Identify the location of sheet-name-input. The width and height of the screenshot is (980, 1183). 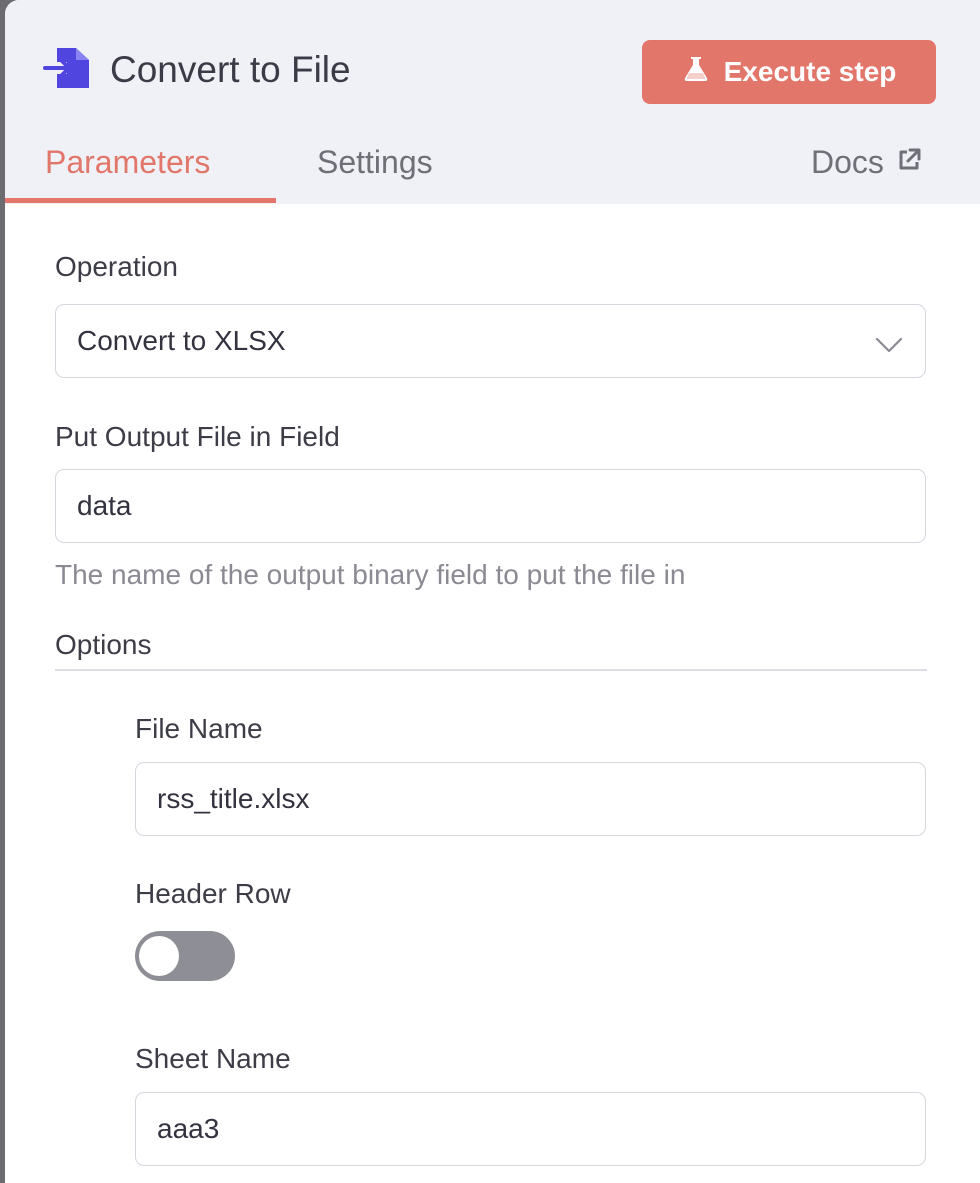
(541, 1129).